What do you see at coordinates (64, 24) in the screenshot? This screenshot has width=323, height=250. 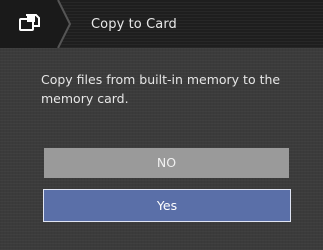 I see `breadcrumb-separator-icon` at bounding box center [64, 24].